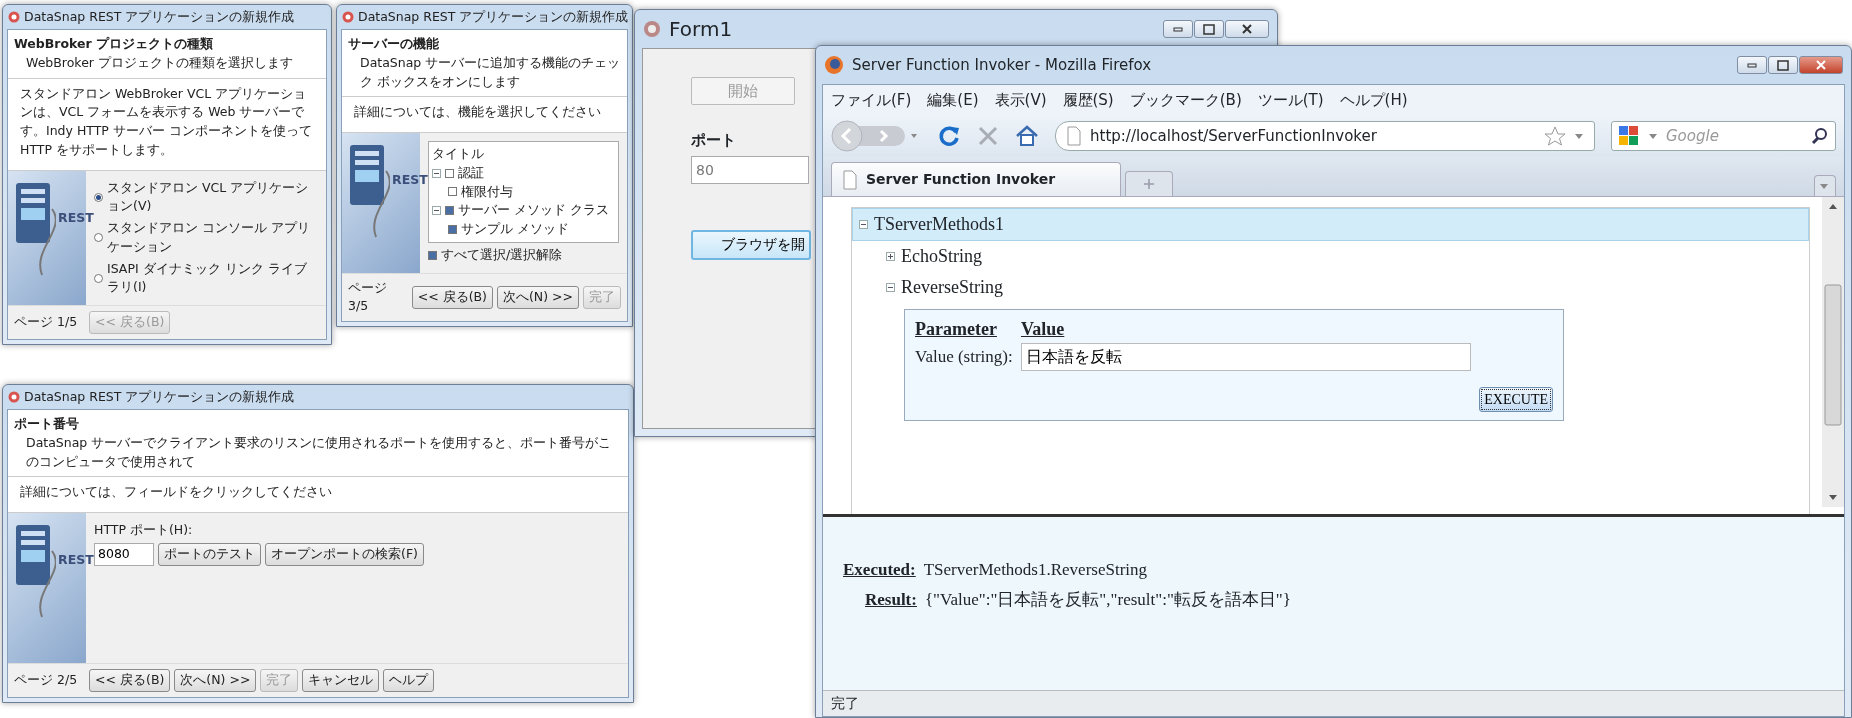  Describe the element at coordinates (209, 554) in the screenshot. I see `action-button: ポートのテスト` at that location.